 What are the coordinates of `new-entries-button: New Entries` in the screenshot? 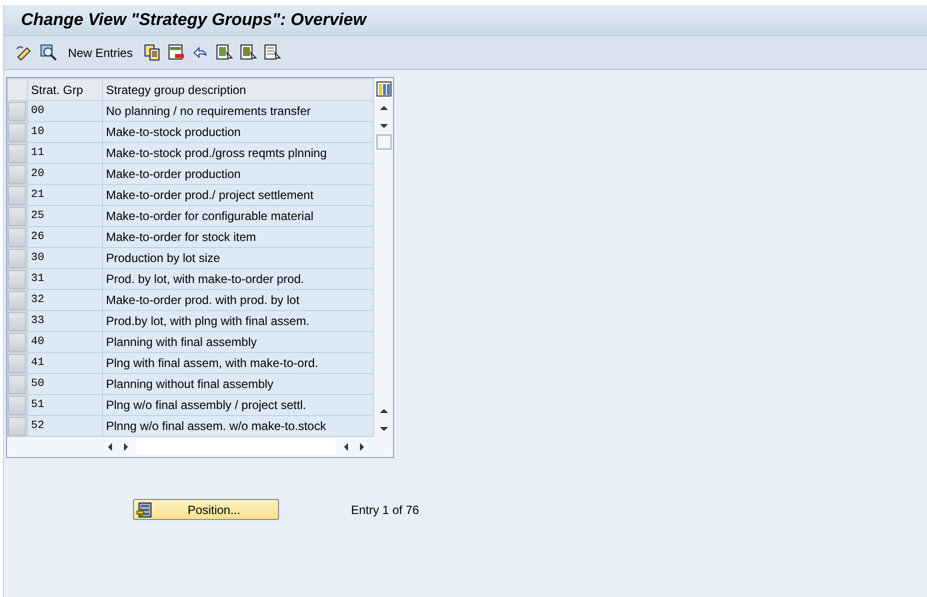 It's located at (100, 53).